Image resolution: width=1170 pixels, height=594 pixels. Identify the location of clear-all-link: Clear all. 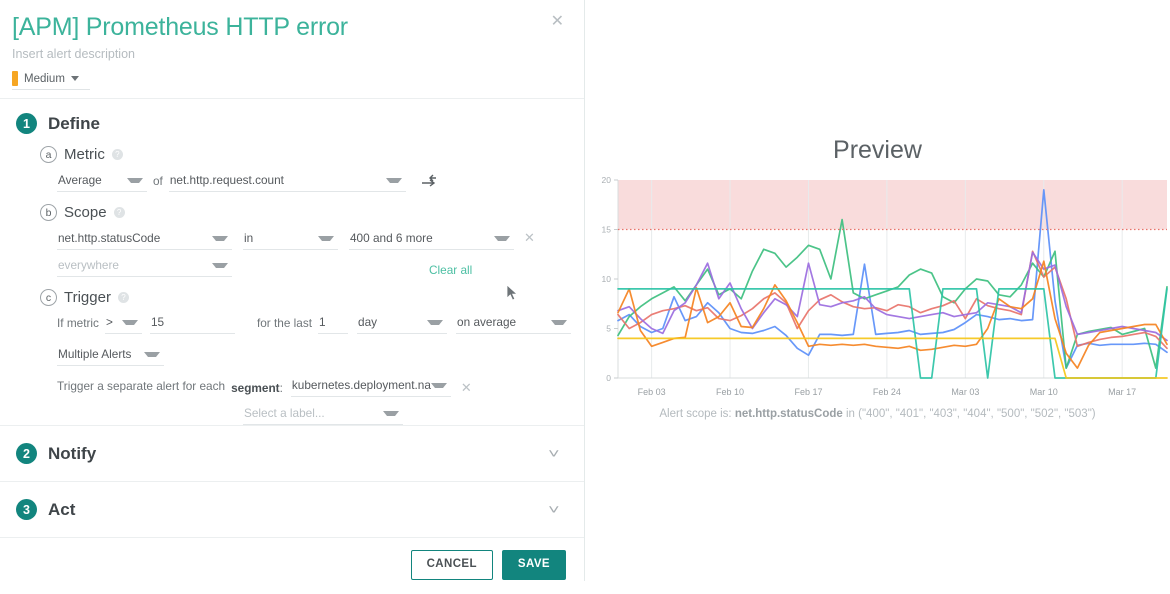
(450, 270).